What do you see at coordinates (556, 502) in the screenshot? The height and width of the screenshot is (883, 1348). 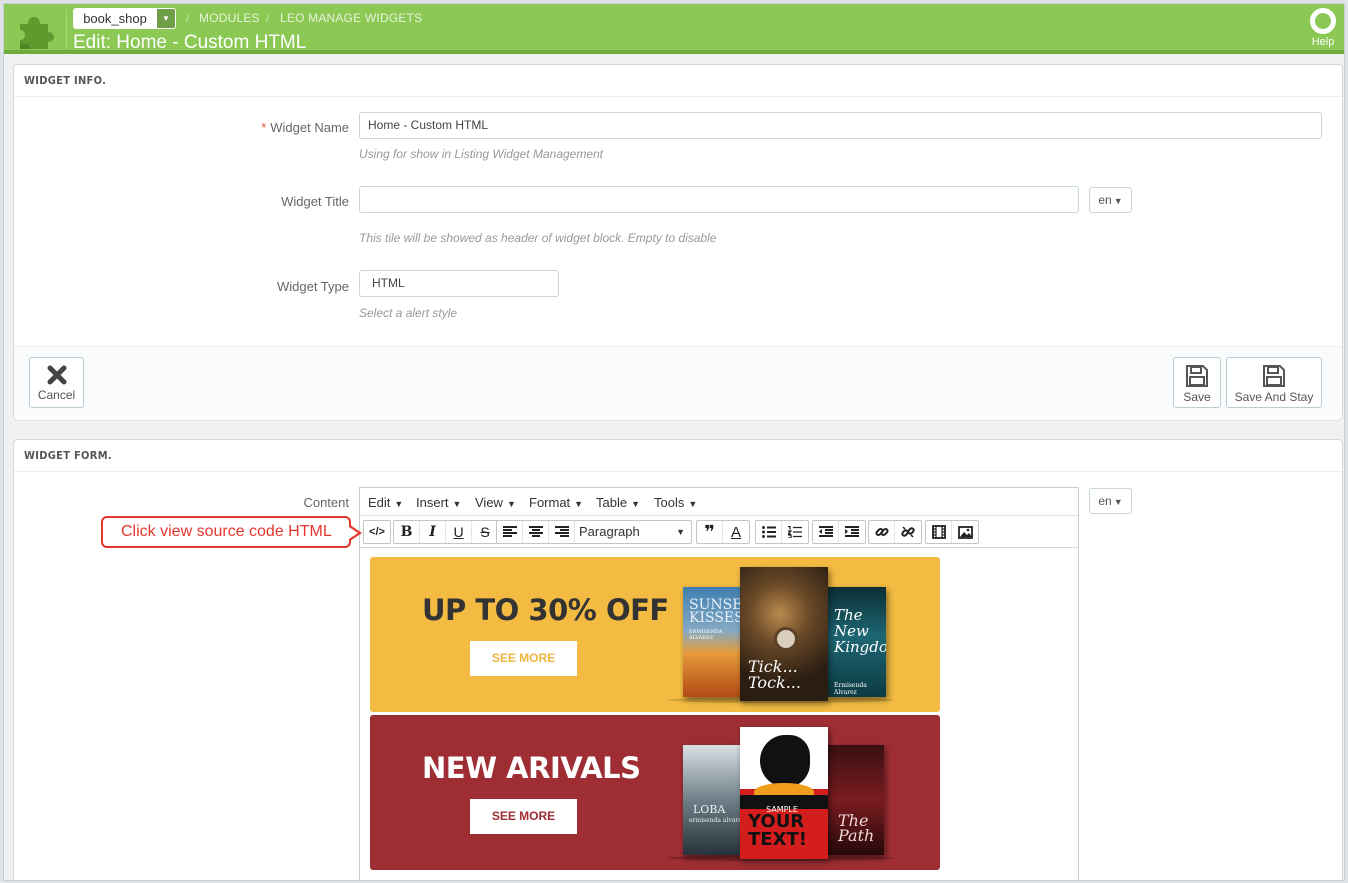 I see `menu-format: Format ▼` at bounding box center [556, 502].